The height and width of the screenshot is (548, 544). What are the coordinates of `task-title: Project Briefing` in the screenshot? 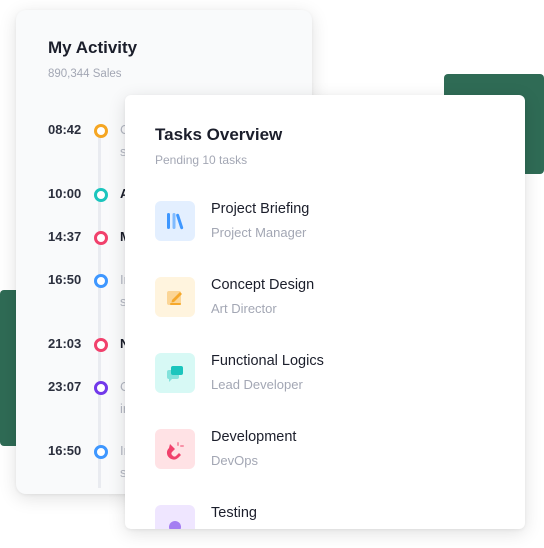 It's located at (260, 209).